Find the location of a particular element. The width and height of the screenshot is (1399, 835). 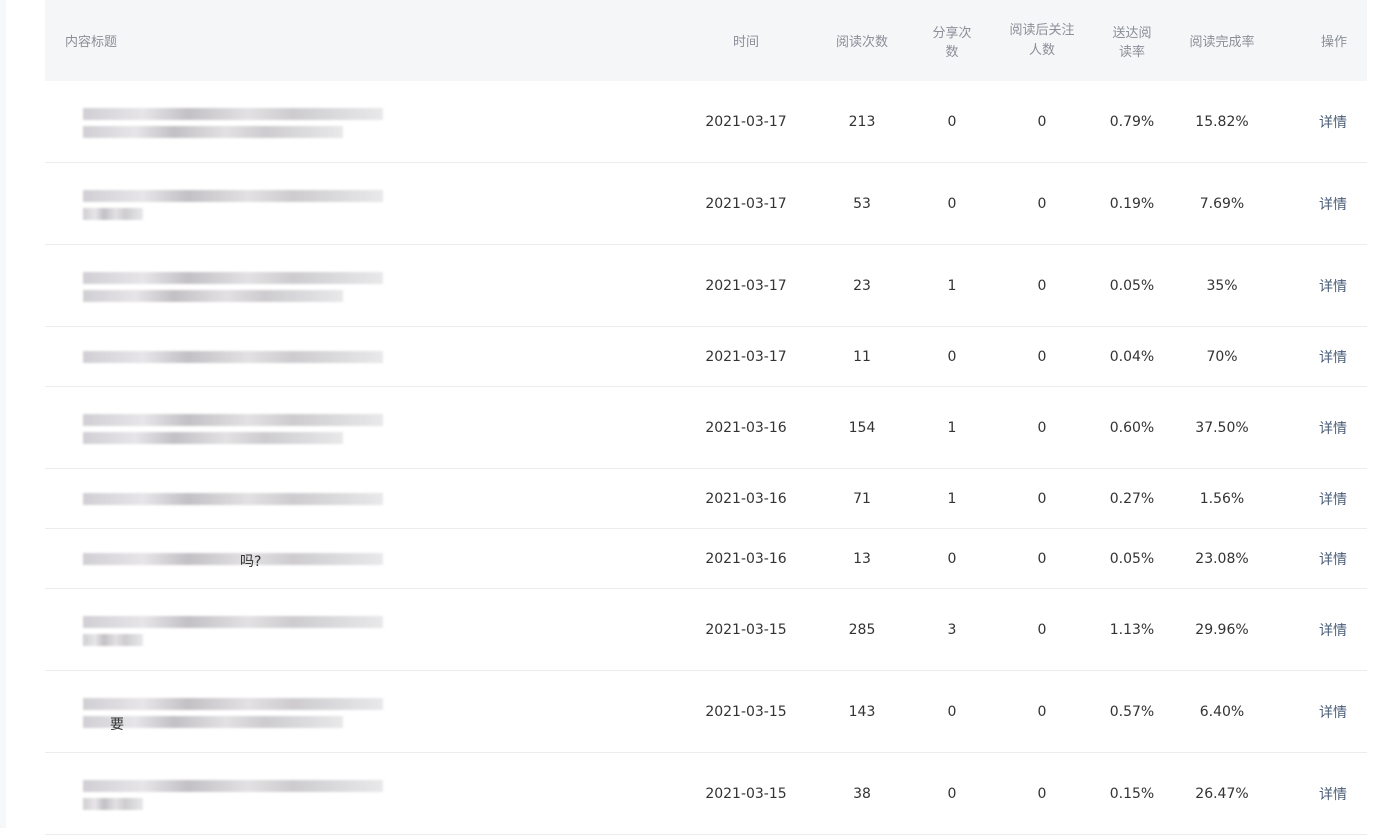

table-row: 要 2021-03-15 143 0 0 0.57% 6.40% 详情 is located at coordinates (706, 712).